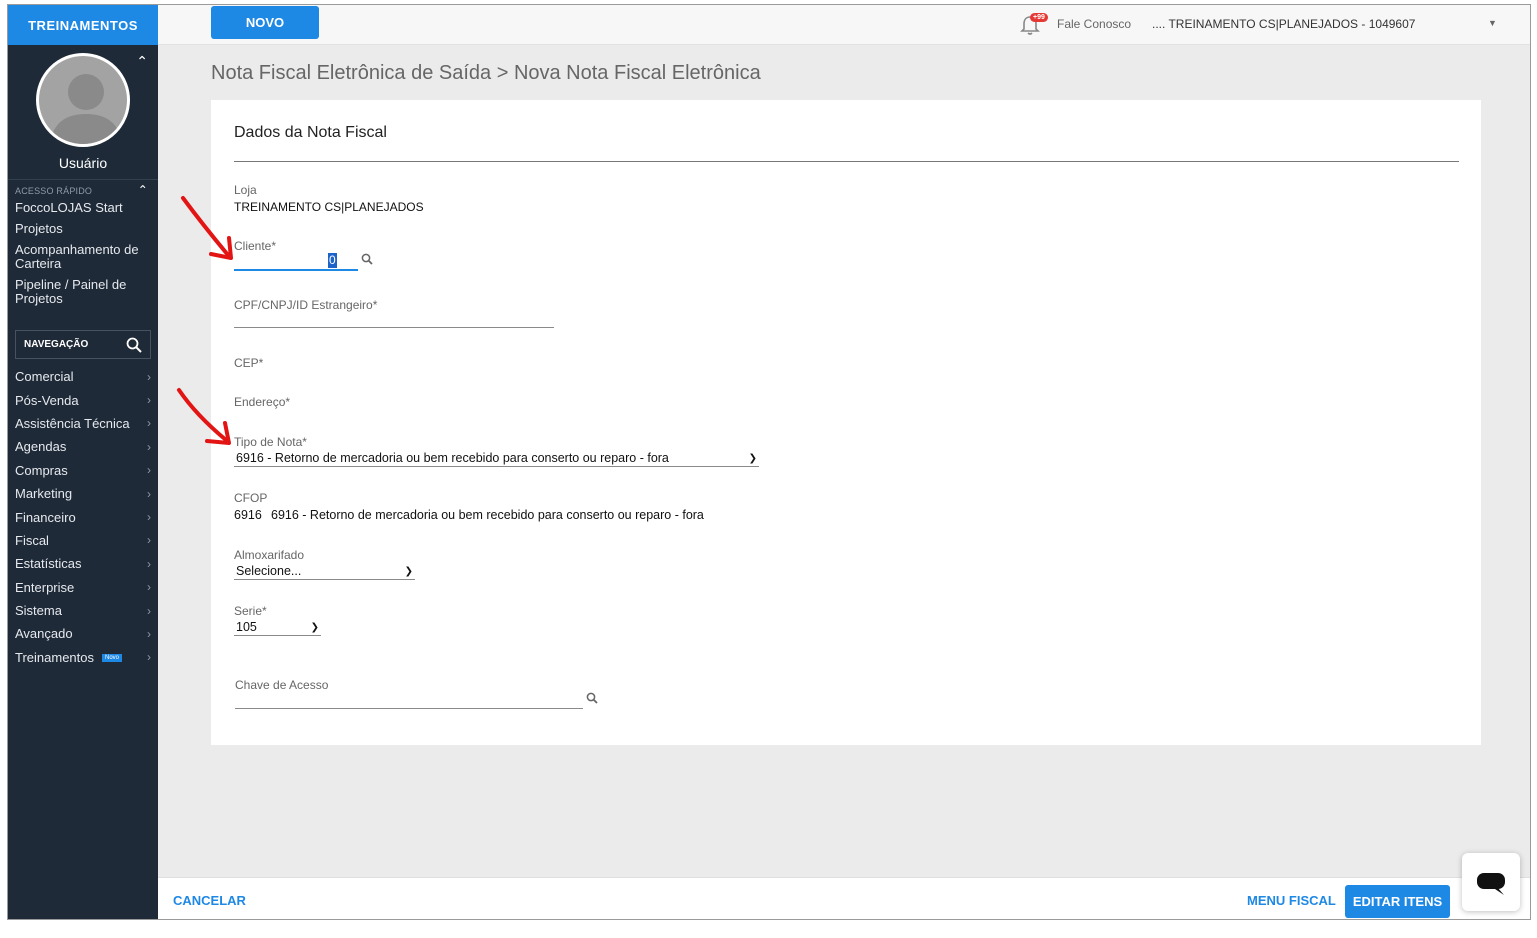 The image size is (1537, 938). I want to click on avatar, so click(83, 100).